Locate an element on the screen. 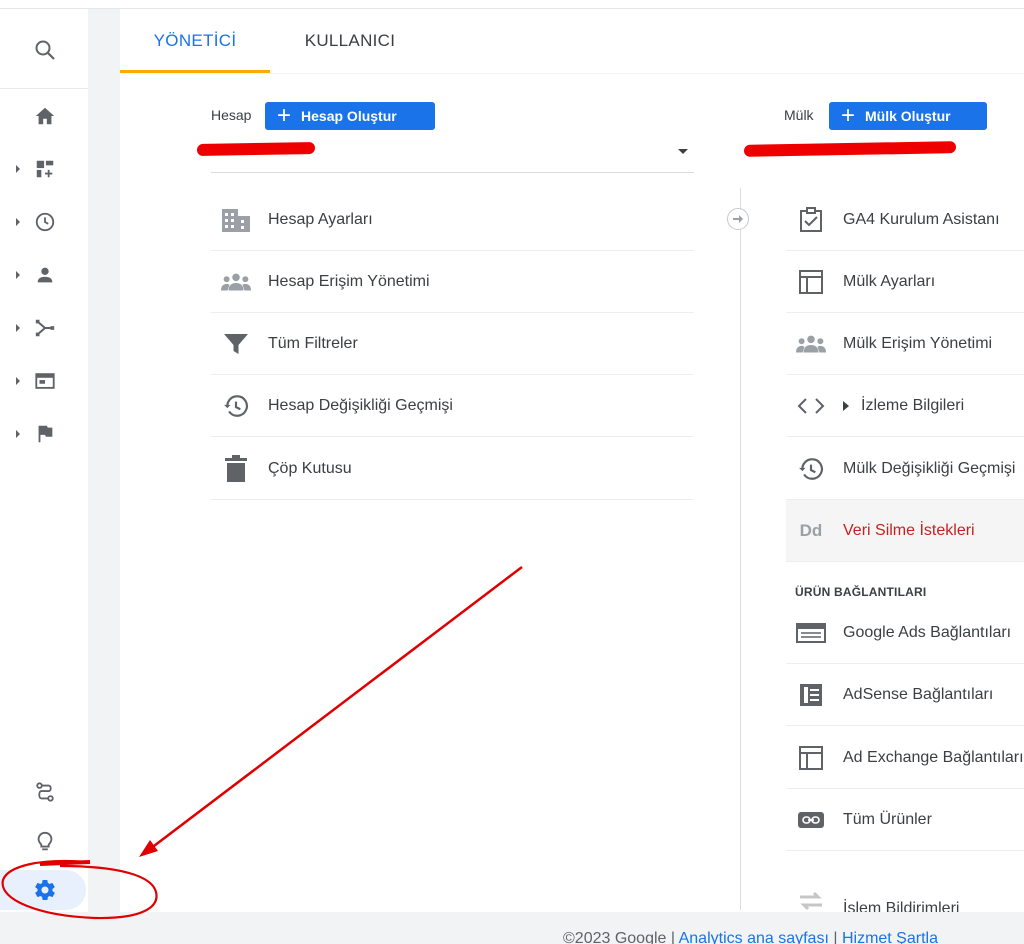 This screenshot has height=944, width=1024. move-property-button is located at coordinates (738, 219).